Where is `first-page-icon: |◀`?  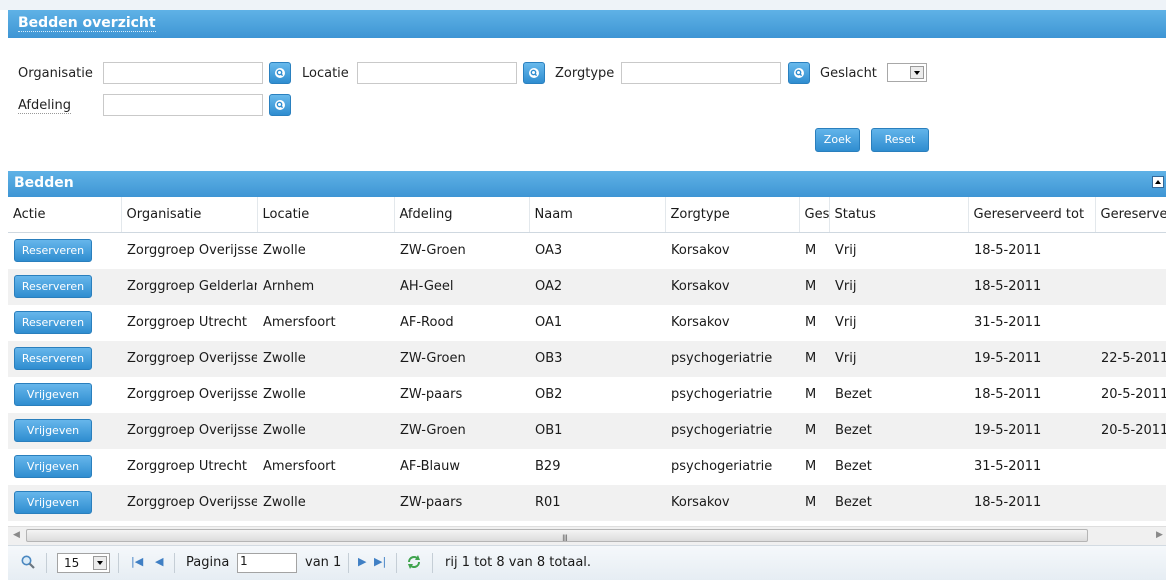 first-page-icon: |◀ is located at coordinates (137, 561).